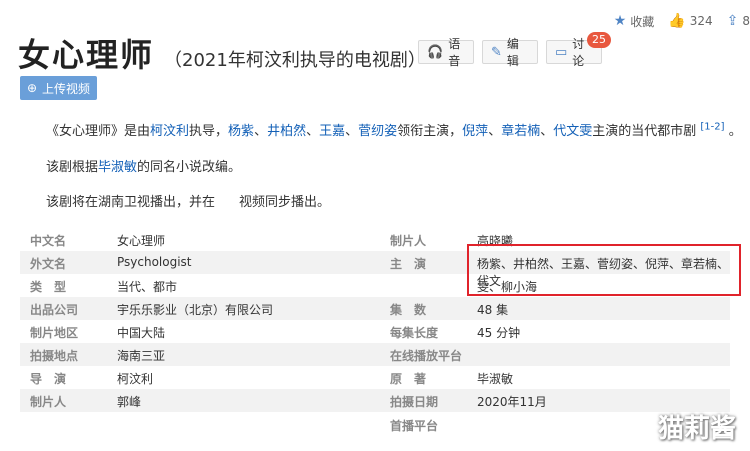 This screenshot has height=451, width=750. Describe the element at coordinates (408, 310) in the screenshot. I see `info-label: 集 数` at that location.